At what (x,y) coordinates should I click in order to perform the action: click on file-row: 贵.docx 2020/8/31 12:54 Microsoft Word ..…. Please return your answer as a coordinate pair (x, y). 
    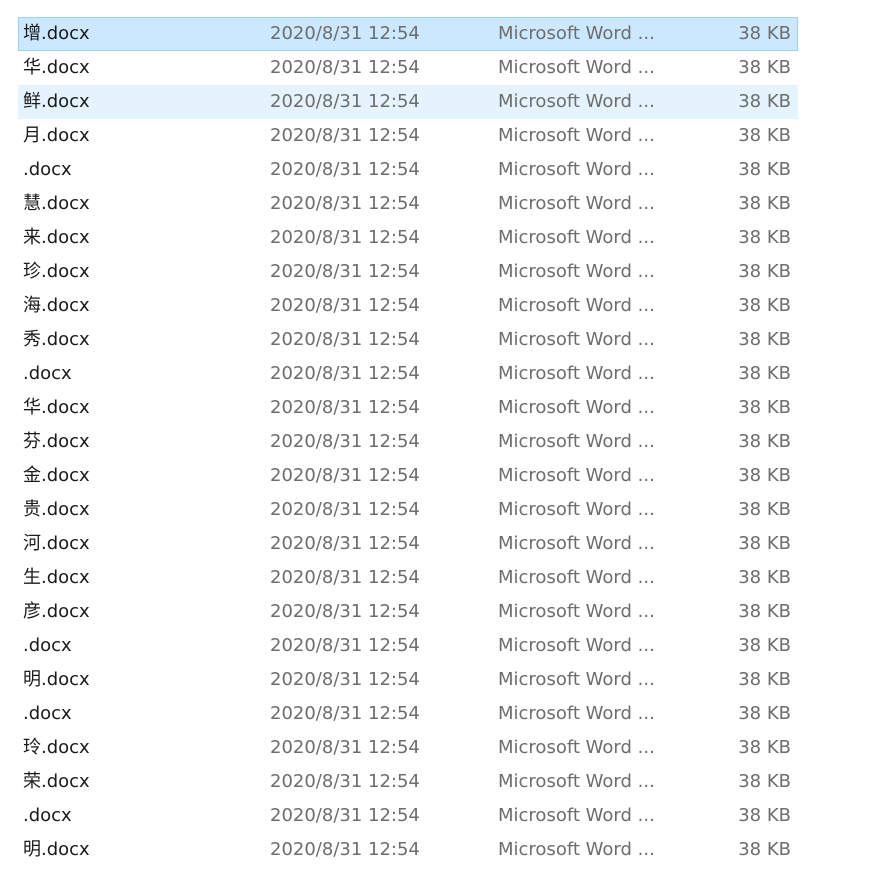
    Looking at the image, I should click on (408, 510).